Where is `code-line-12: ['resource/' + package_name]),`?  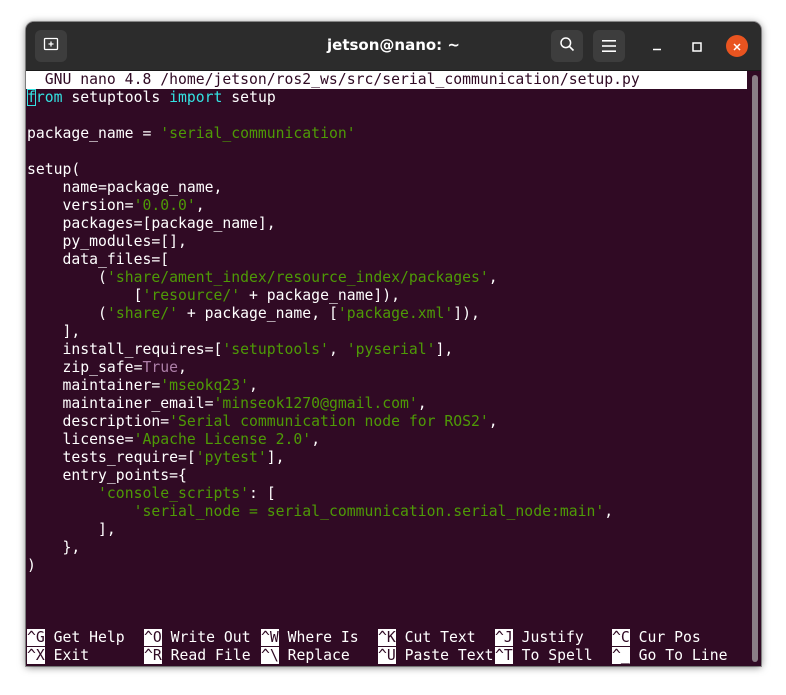 code-line-12: ['resource/' + package_name]), is located at coordinates (213, 296).